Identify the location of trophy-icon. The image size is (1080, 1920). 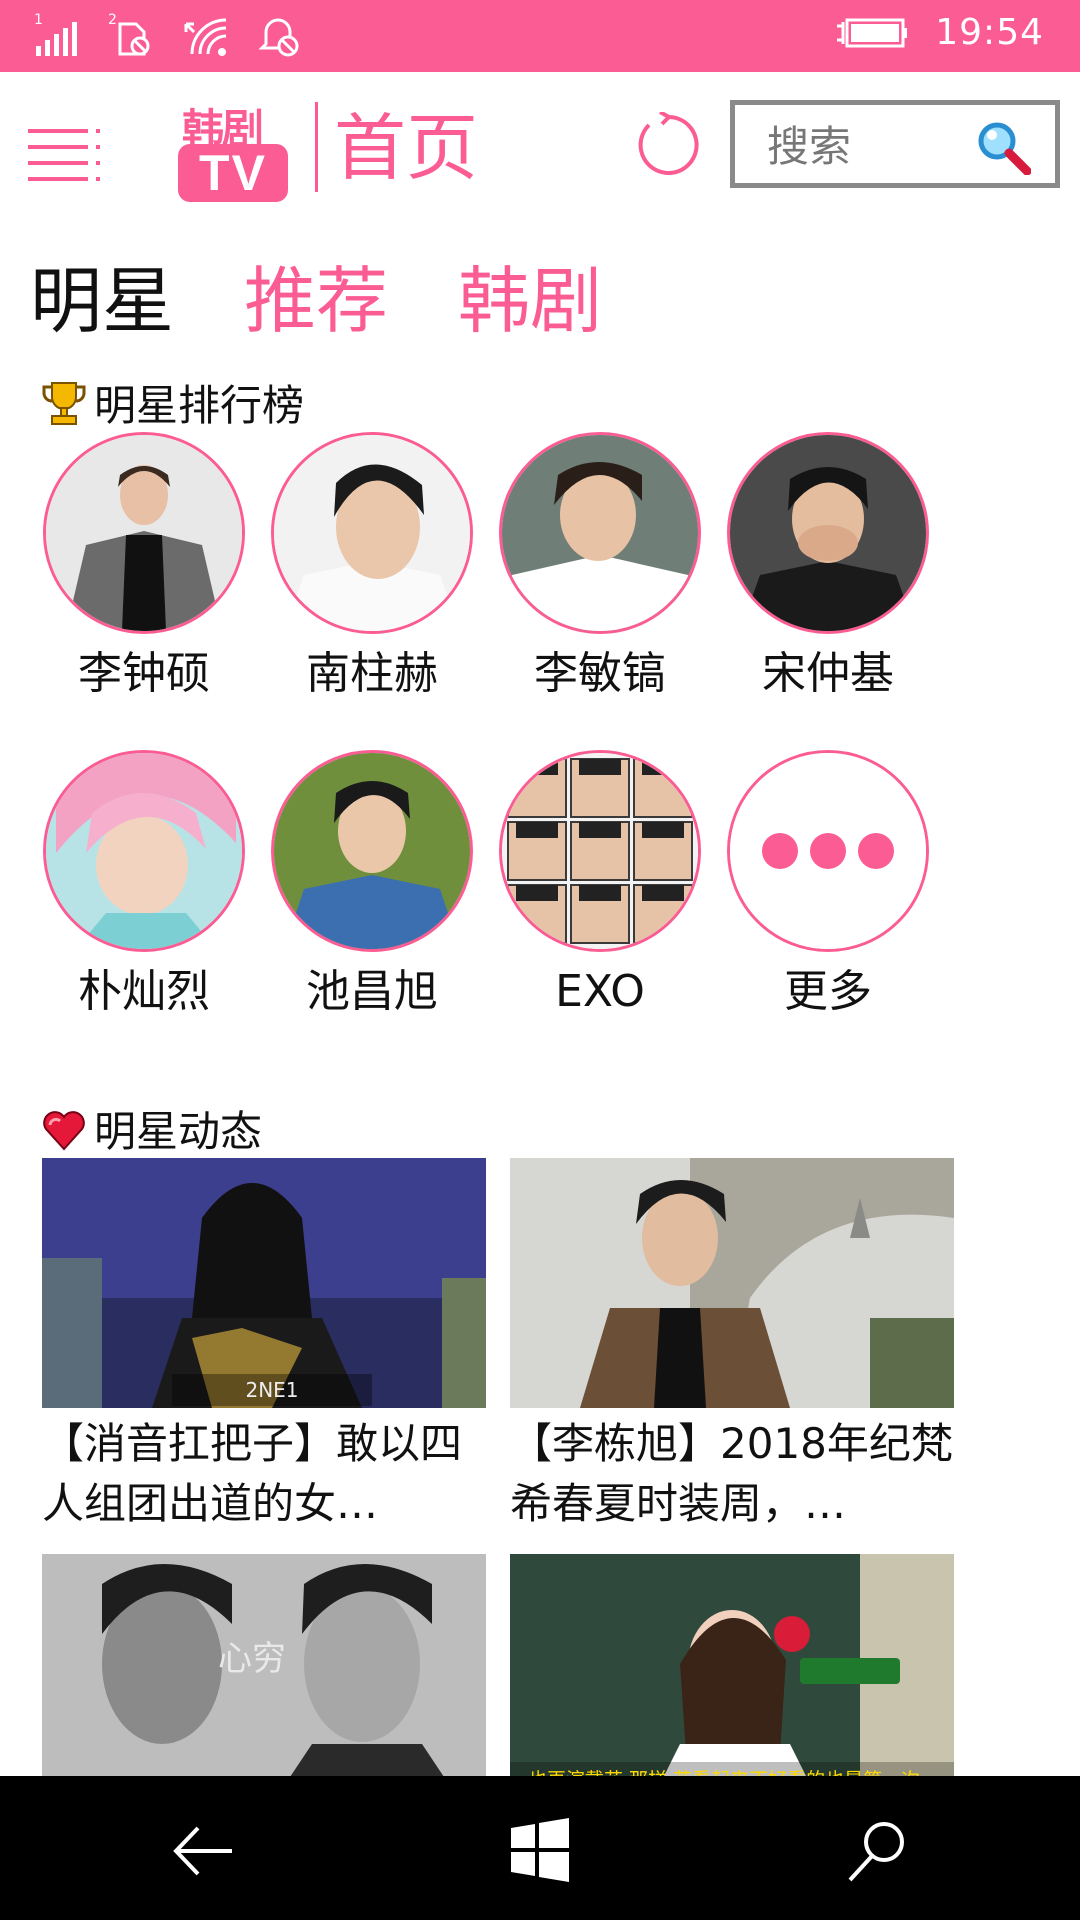
(64, 403).